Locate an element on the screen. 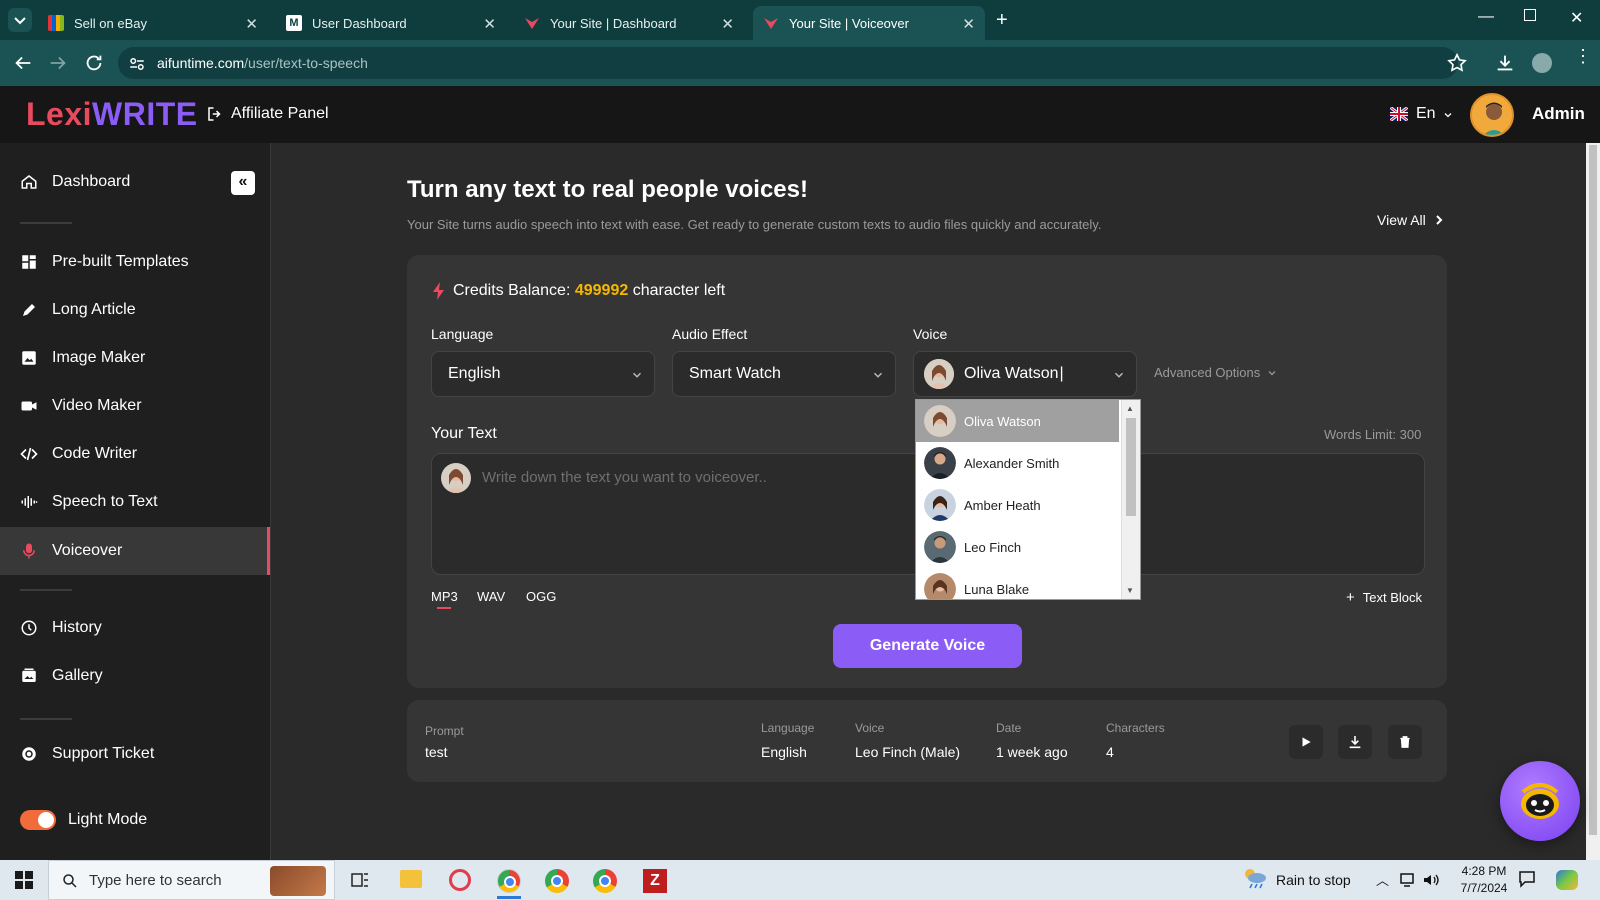 This screenshot has height=900, width=1600. sidebar-item-long-article: Long Article is located at coordinates (135, 310).